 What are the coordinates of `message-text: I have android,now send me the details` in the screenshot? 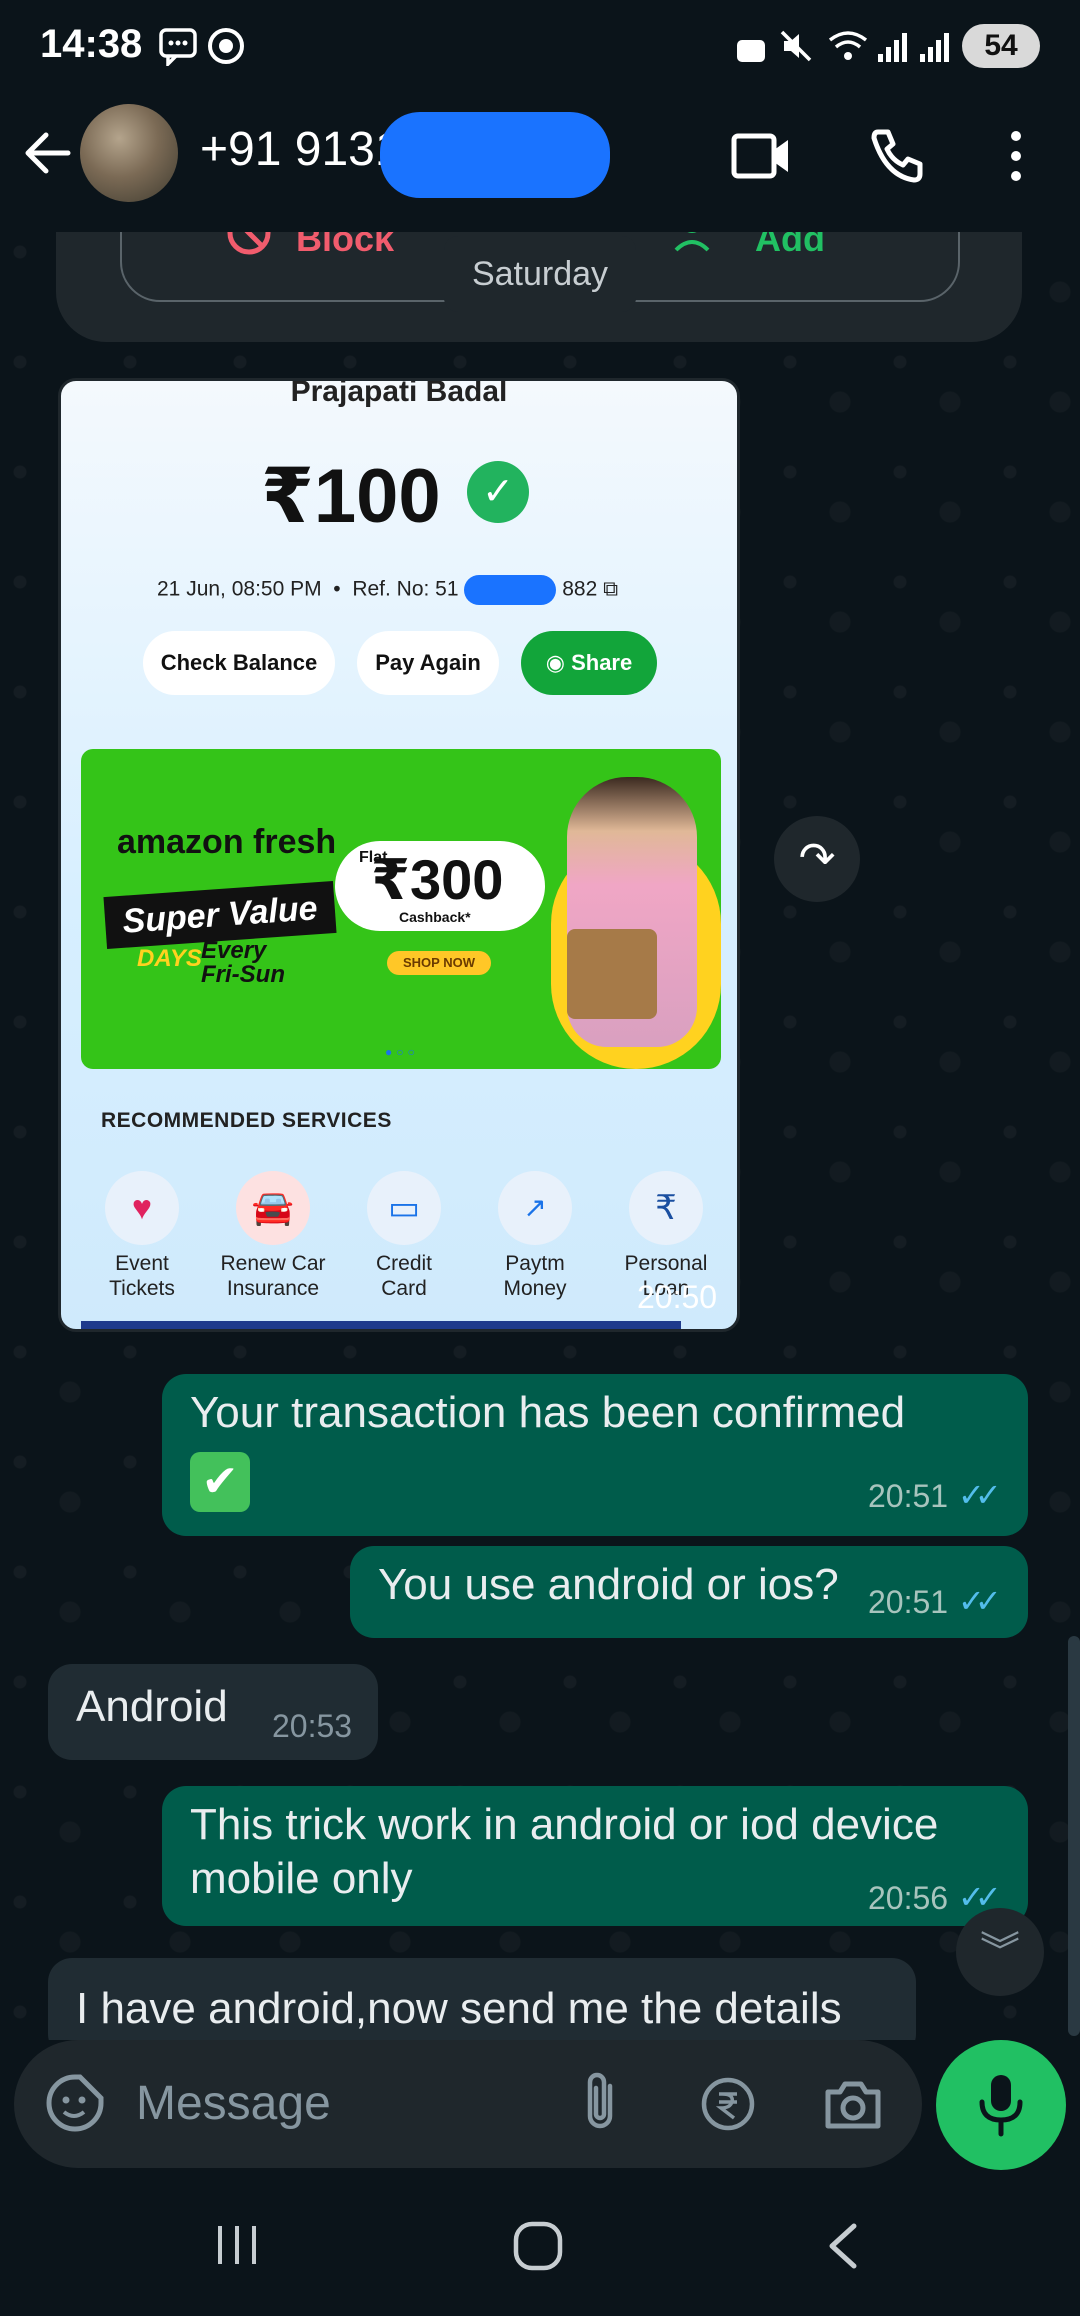 It's located at (459, 2008).